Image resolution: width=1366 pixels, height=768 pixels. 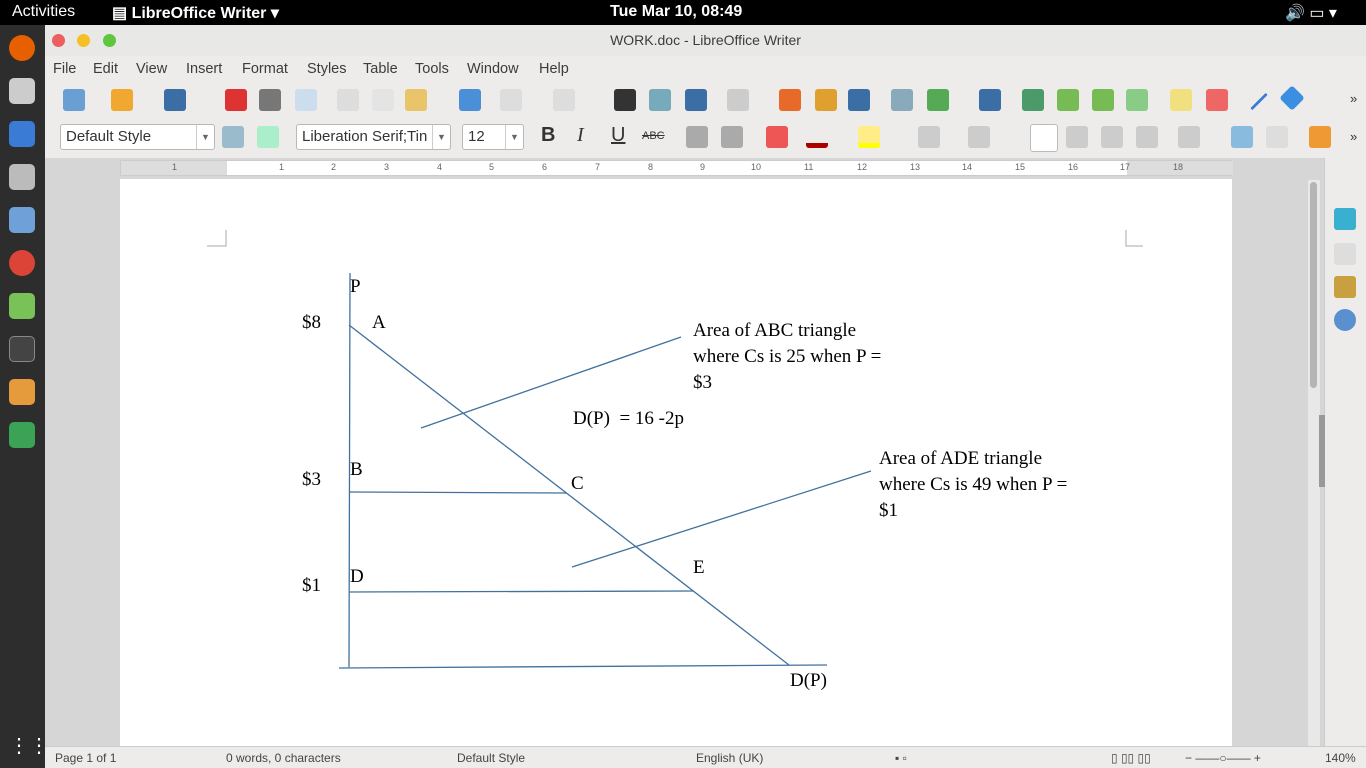 I want to click on note-line: $3, so click(x=702, y=382).